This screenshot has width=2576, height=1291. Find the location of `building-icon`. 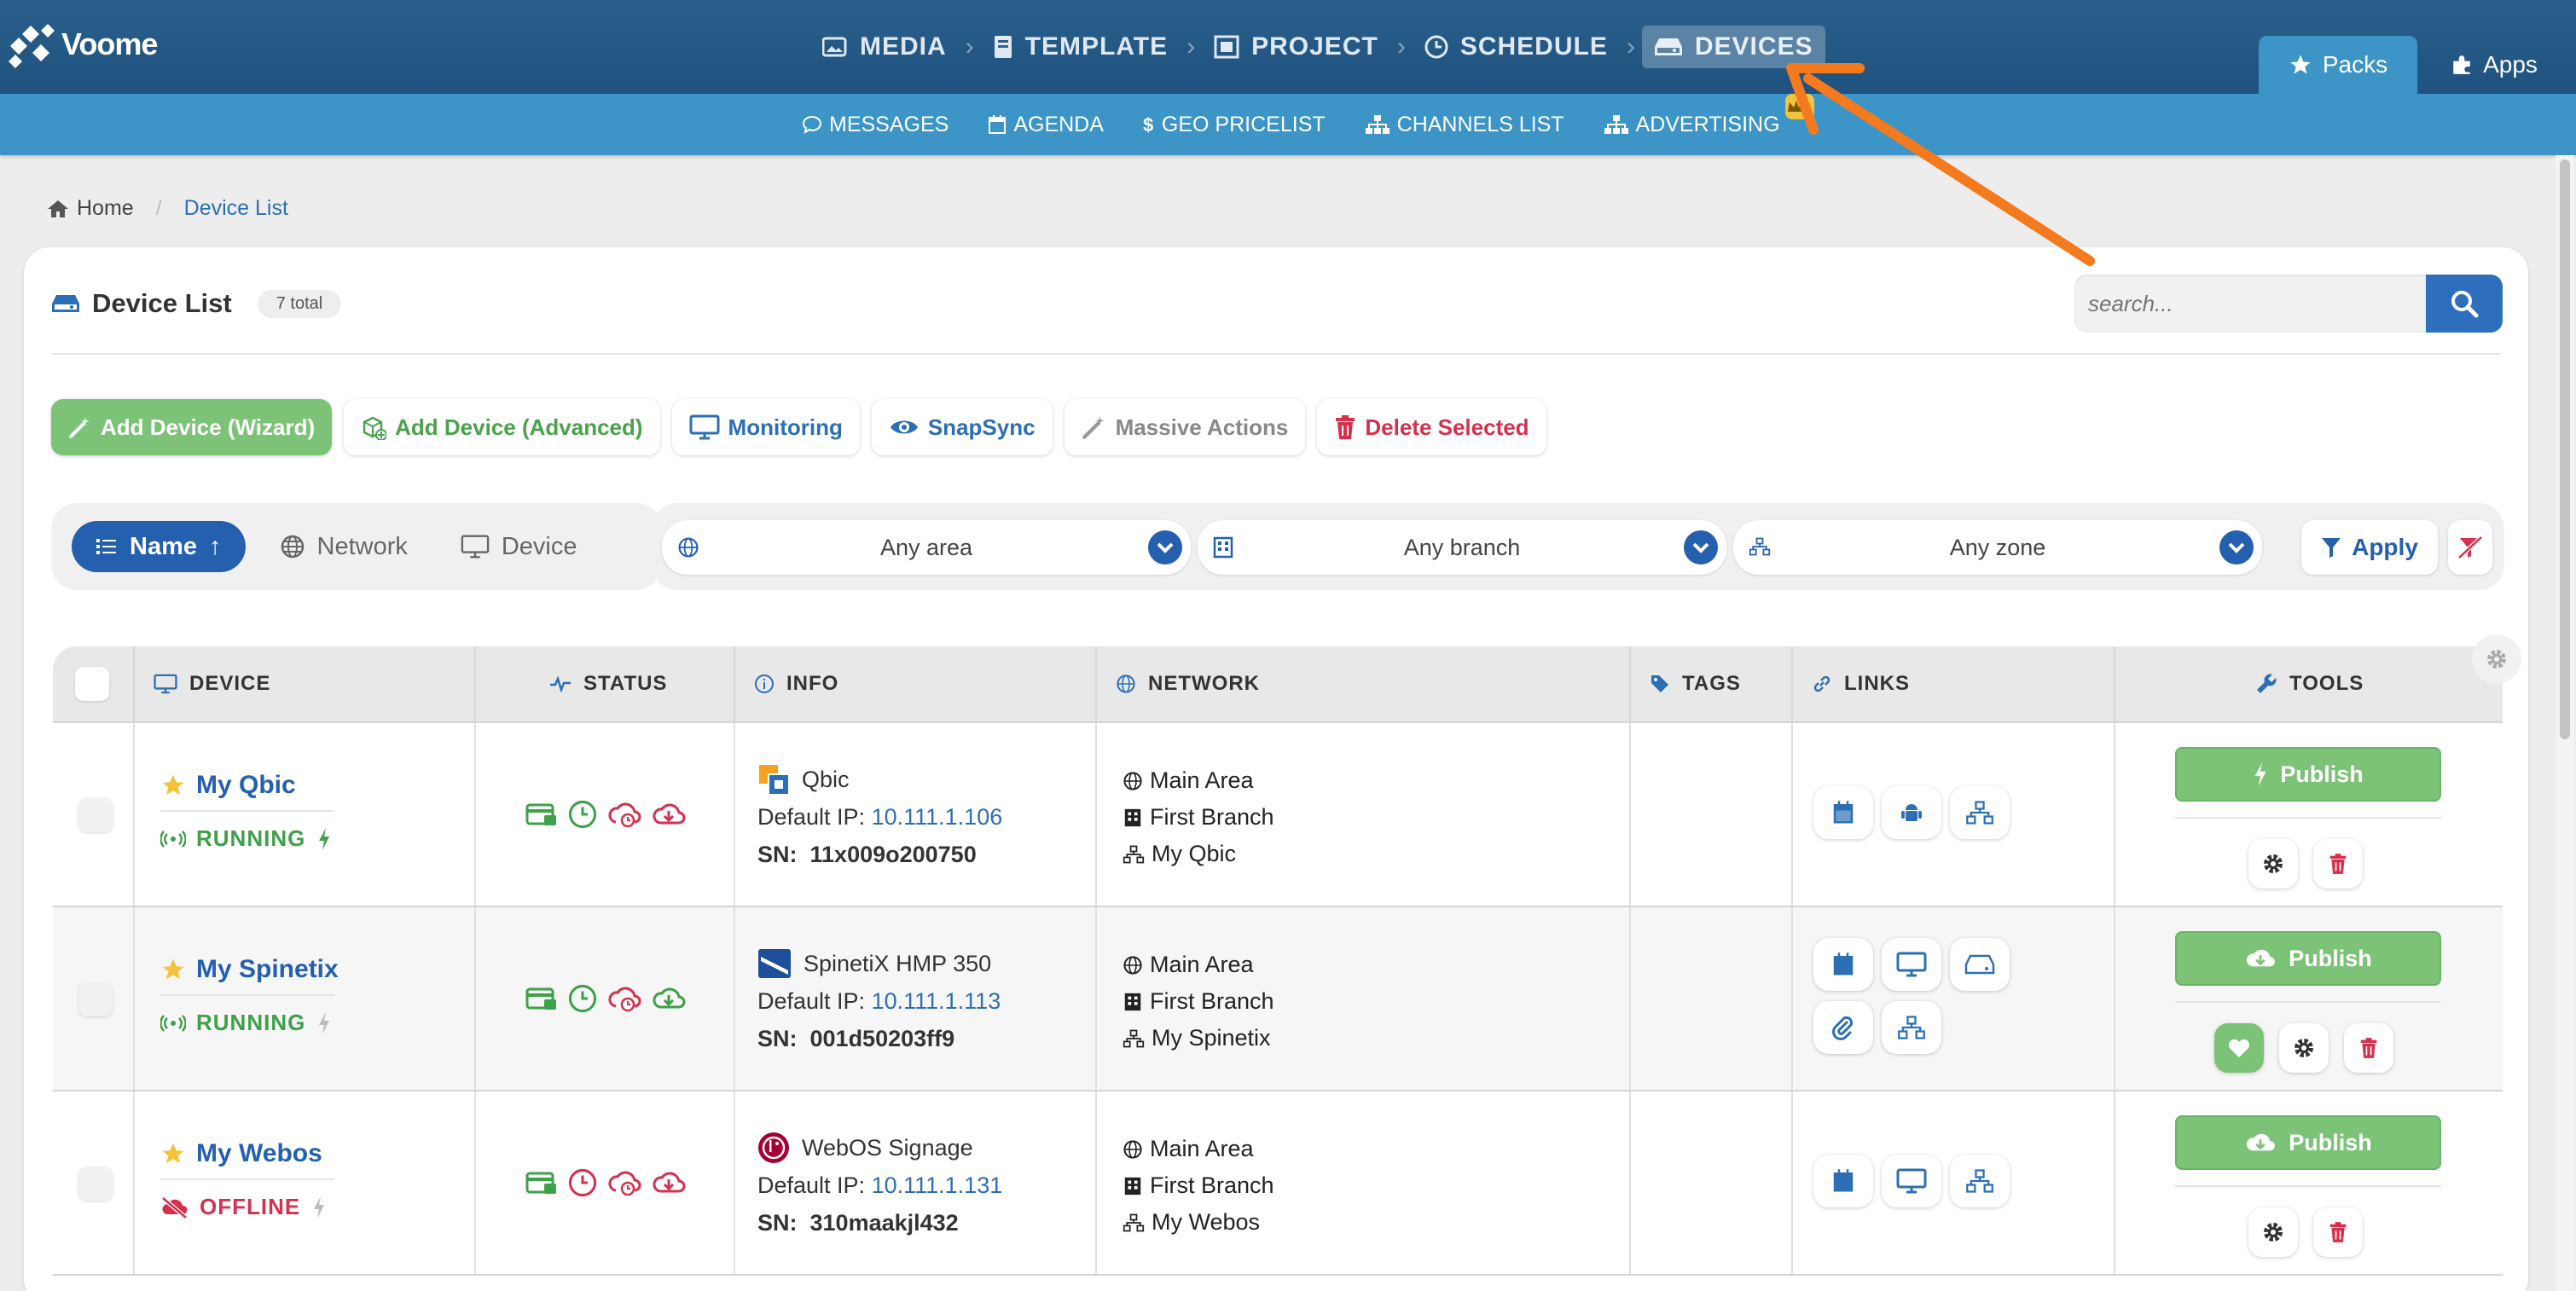

building-icon is located at coordinates (1132, 1001).